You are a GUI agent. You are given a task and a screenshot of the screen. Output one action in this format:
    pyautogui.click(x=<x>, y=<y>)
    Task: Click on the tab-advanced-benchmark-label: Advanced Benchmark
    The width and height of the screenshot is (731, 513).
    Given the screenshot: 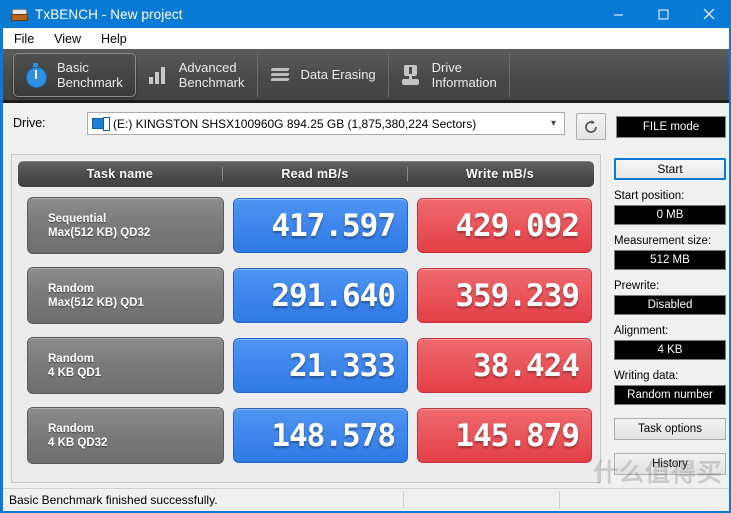 What is the action you would take?
    pyautogui.click(x=211, y=74)
    